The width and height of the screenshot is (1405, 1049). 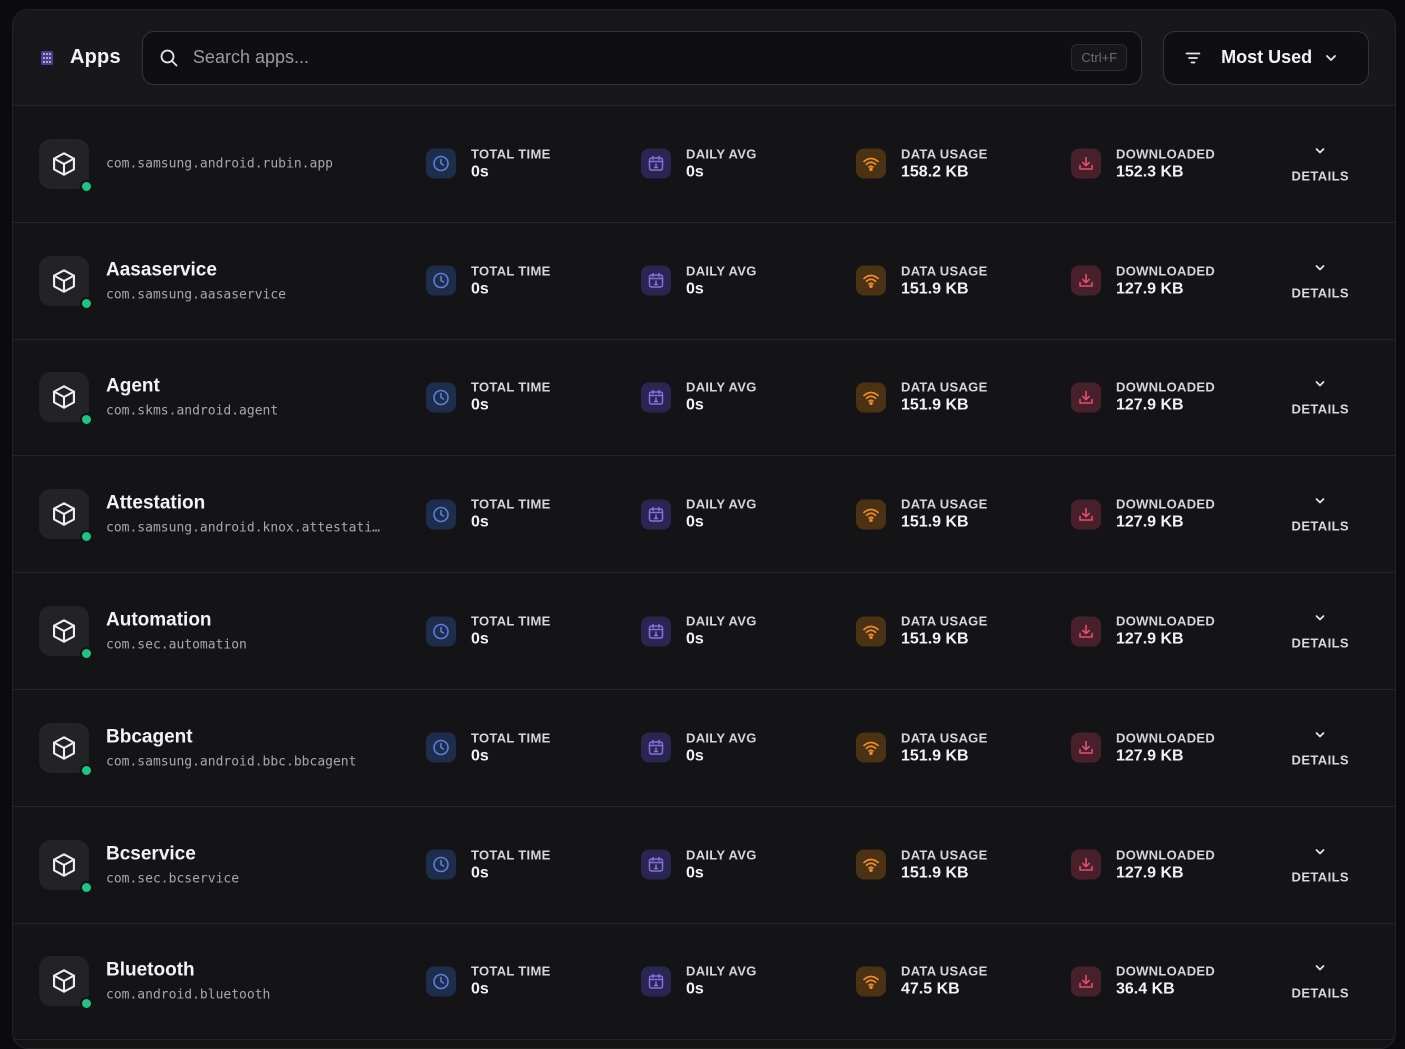 I want to click on app-name: Agent, so click(x=133, y=386).